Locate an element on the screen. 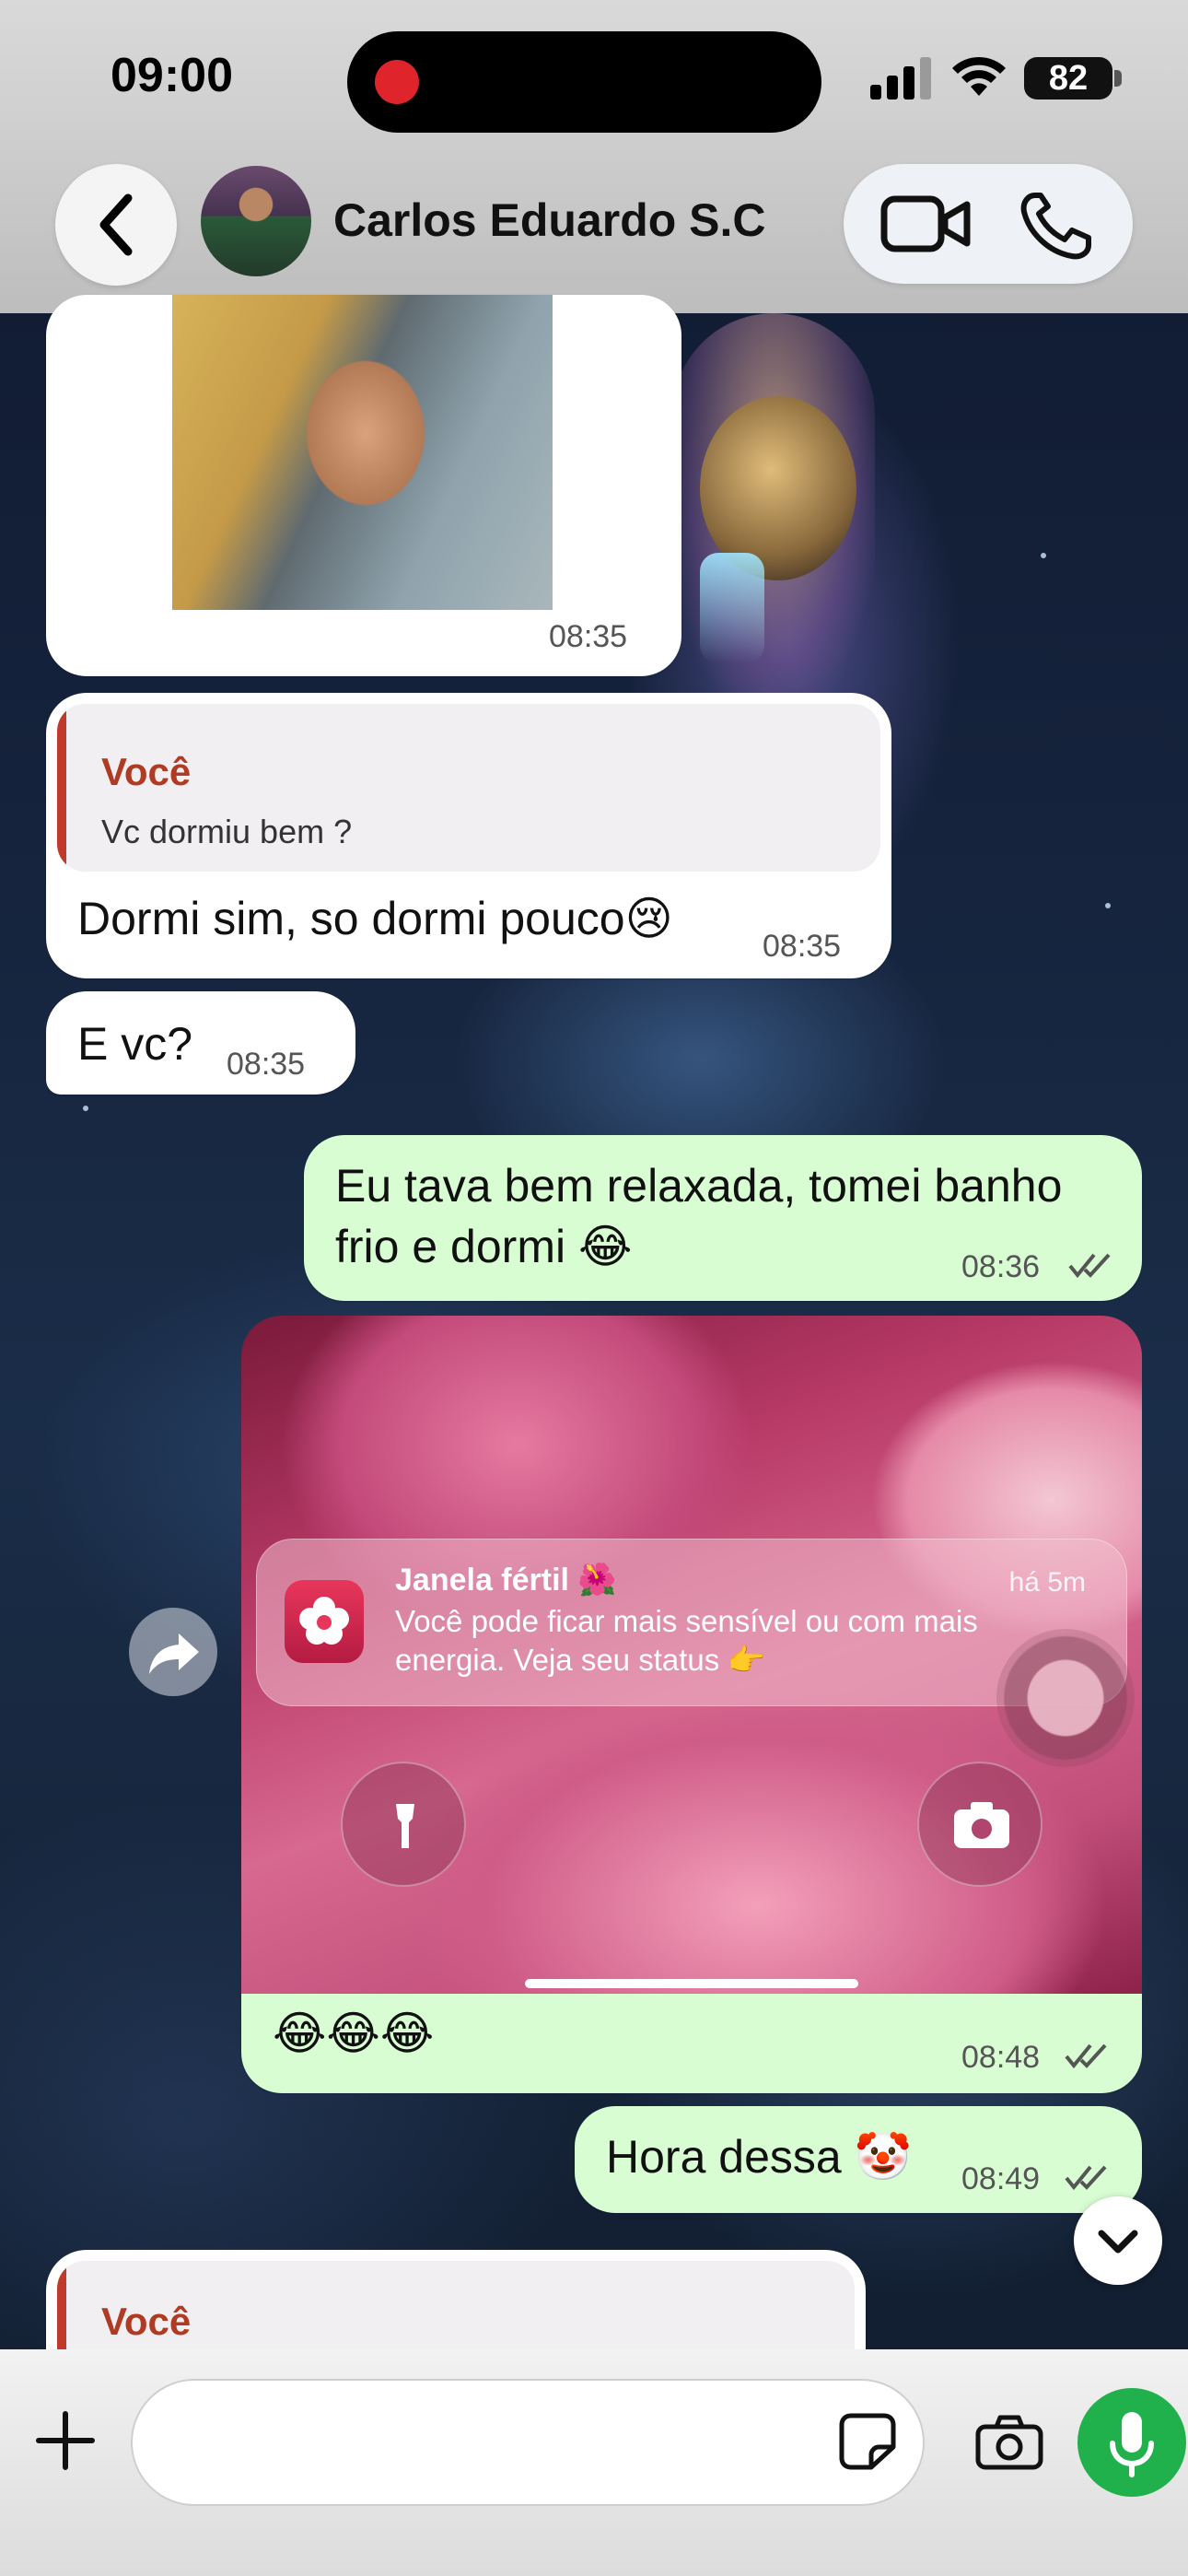 The image size is (1188, 2576). microphone-button is located at coordinates (1131, 2442).